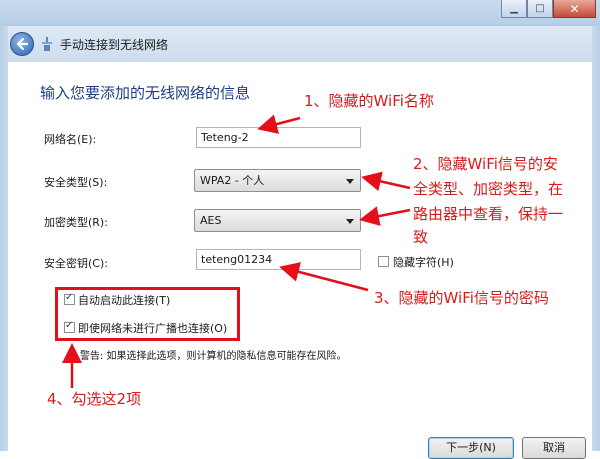 This screenshot has height=459, width=600. Describe the element at coordinates (386, 181) in the screenshot. I see `arrow-to-security-type` at that location.